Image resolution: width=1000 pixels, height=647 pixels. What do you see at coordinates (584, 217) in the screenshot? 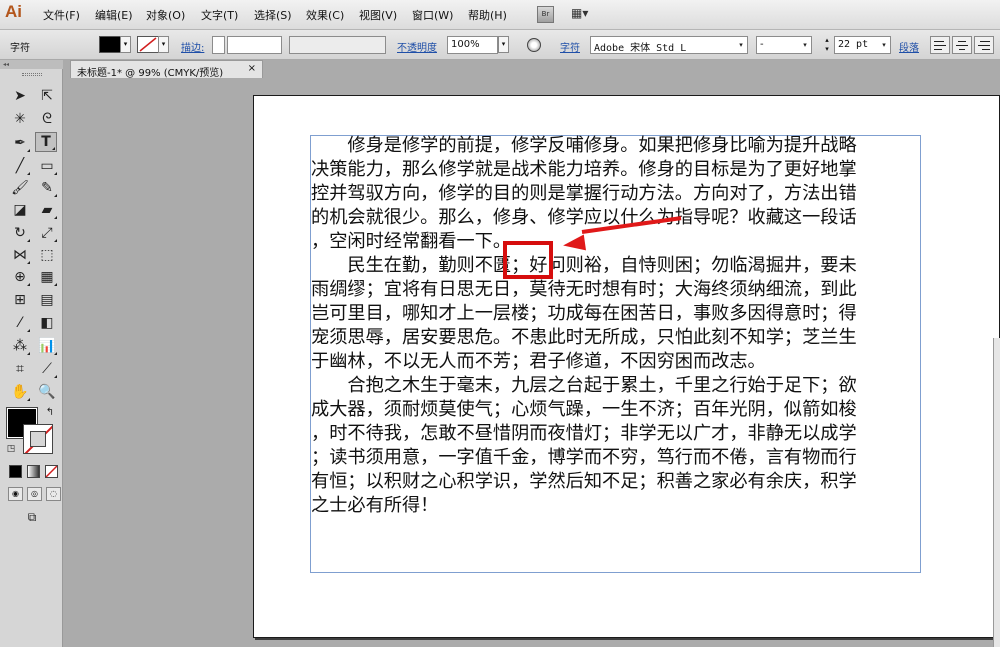
I see `text-line: 的机会就很少。那么，修身、修学应以什么为指导呢？收藏这一段话` at bounding box center [584, 217].